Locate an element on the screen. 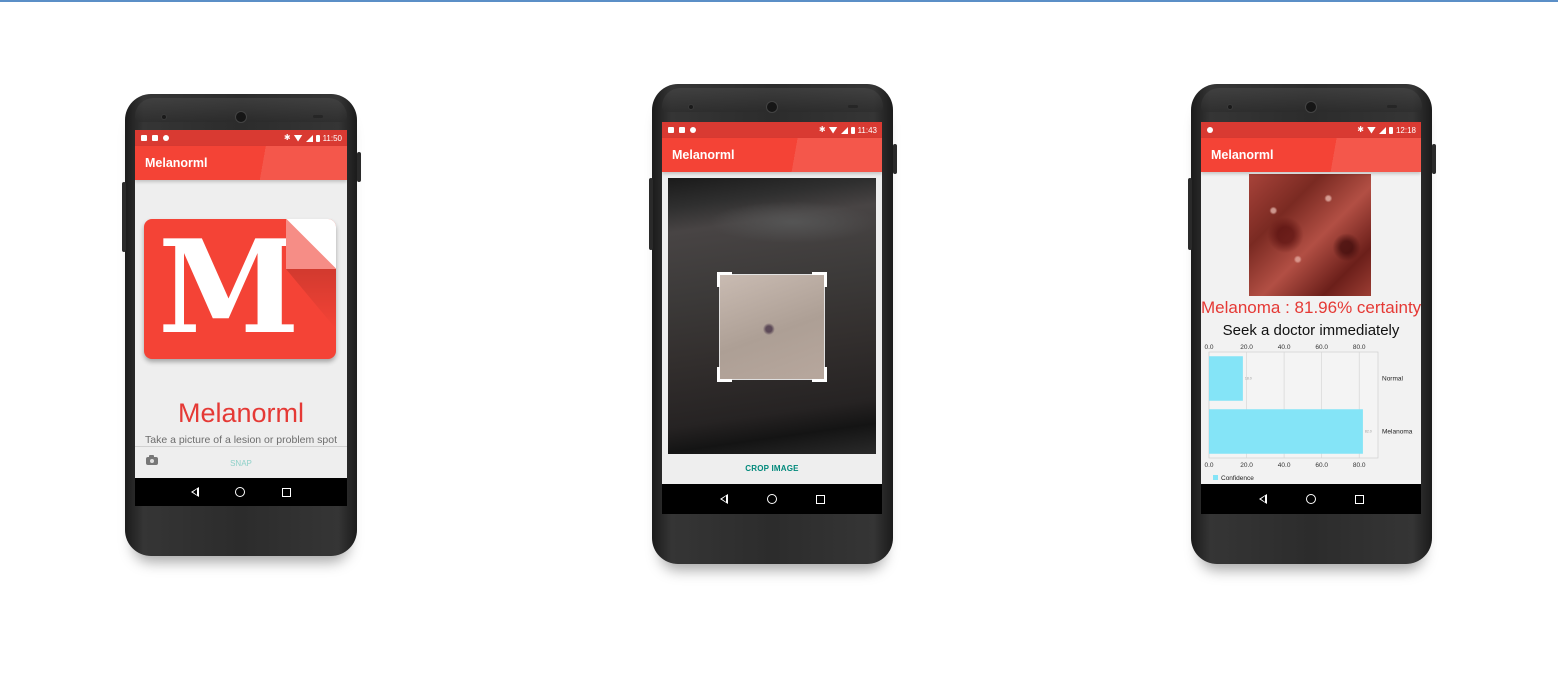 This screenshot has width=1558, height=684. action-bar: SNAP is located at coordinates (241, 462).